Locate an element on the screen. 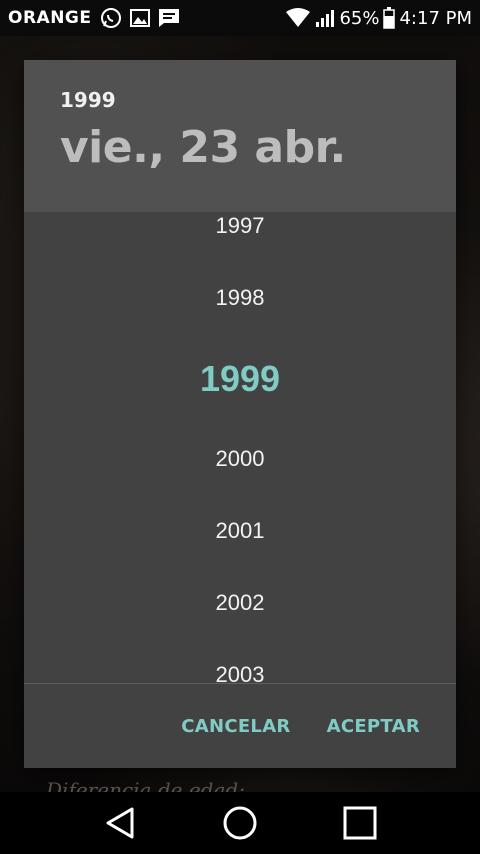 This screenshot has height=854, width=480. header-year: 1999 is located at coordinates (240, 100).